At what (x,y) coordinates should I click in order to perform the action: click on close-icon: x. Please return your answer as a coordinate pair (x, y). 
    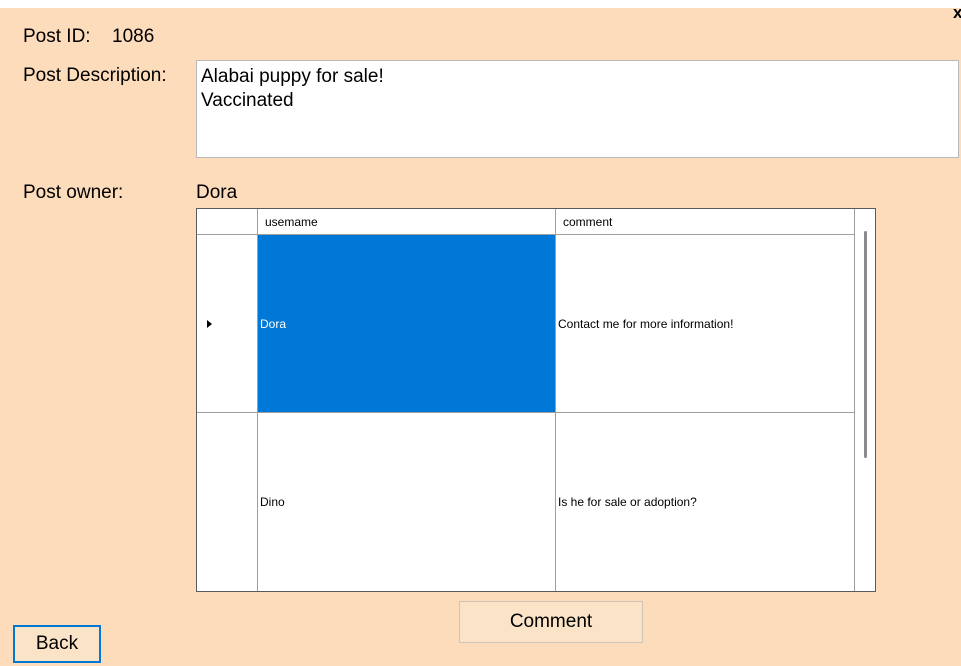
    Looking at the image, I should click on (957, 13).